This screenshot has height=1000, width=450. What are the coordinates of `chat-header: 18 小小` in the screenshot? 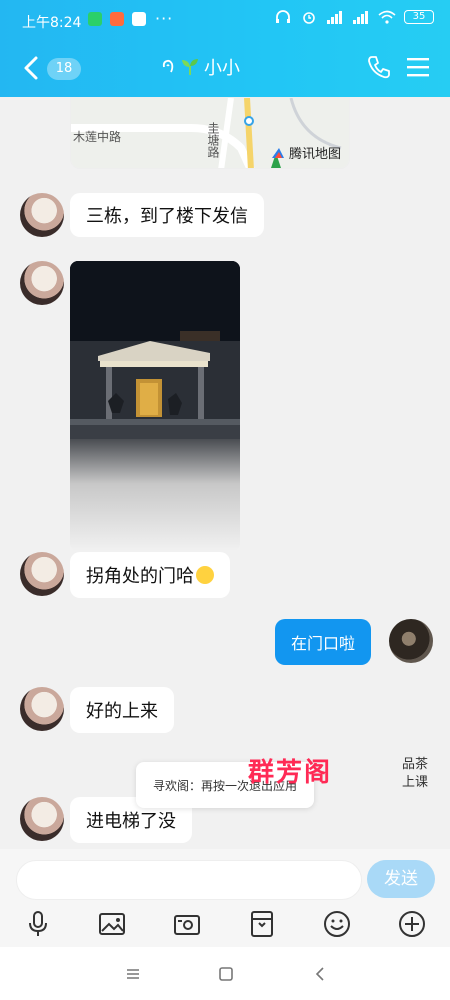 It's located at (225, 68).